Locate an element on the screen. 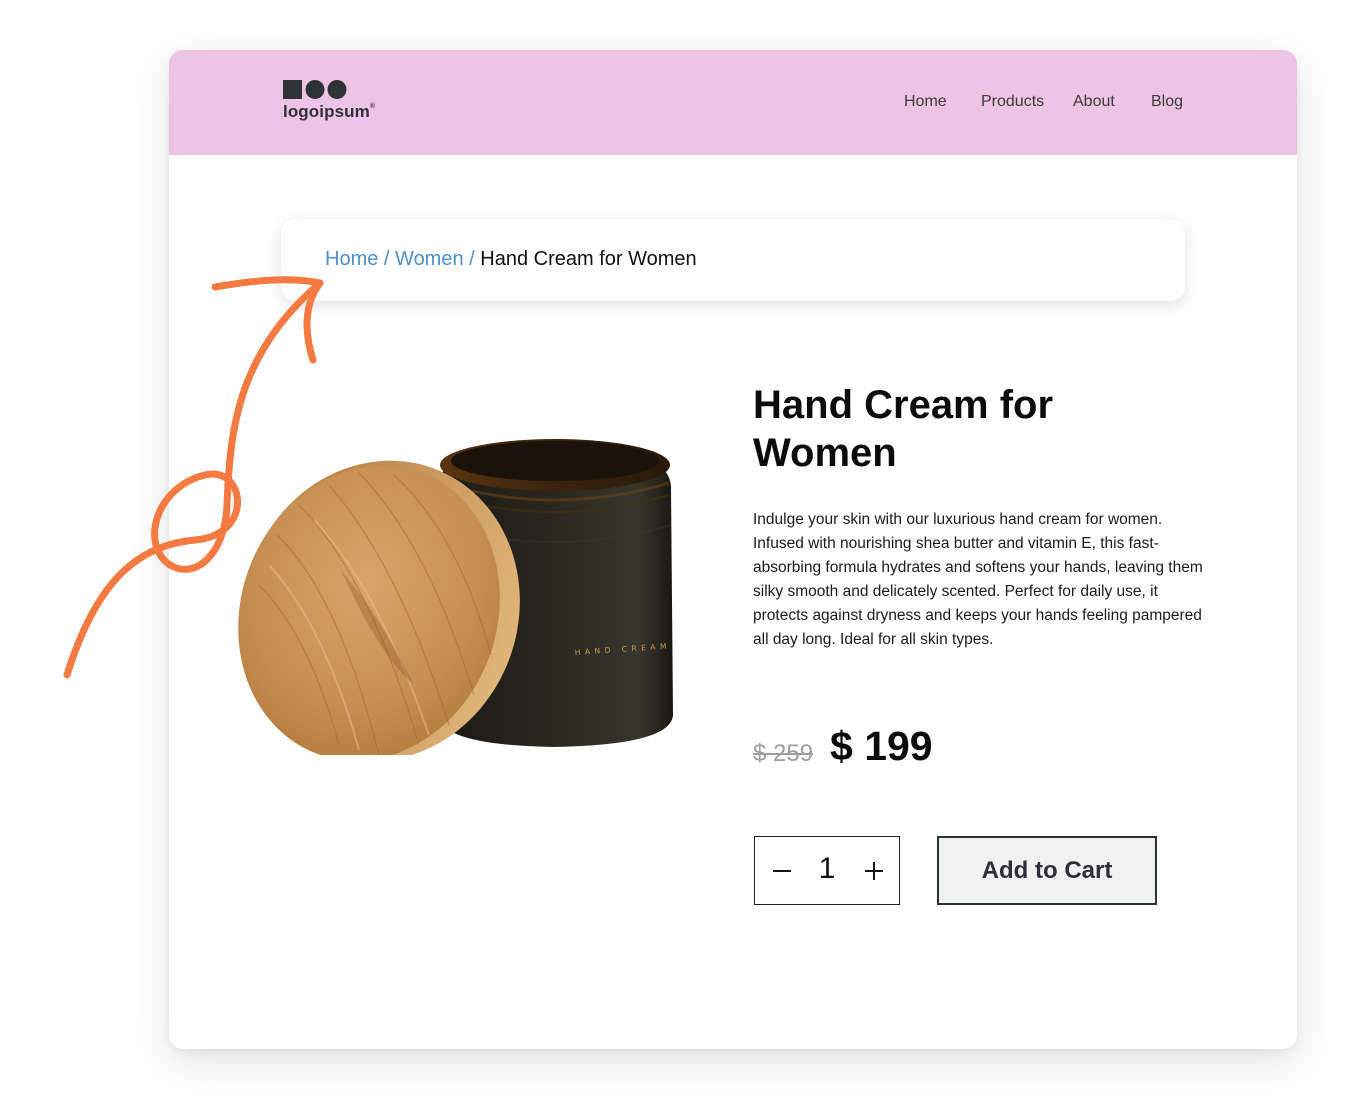  plus-icon is located at coordinates (874, 871).